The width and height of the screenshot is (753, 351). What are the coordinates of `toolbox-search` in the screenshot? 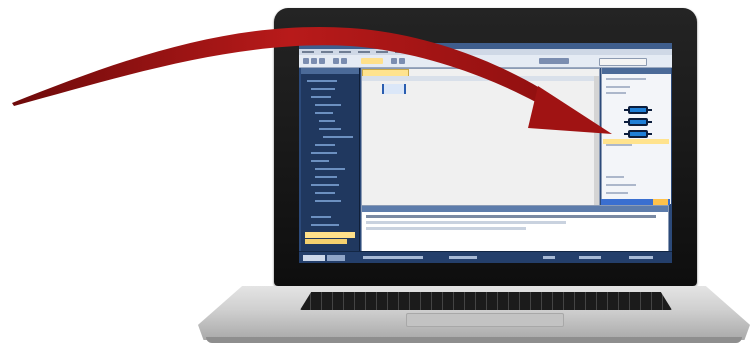 It's located at (626, 79).